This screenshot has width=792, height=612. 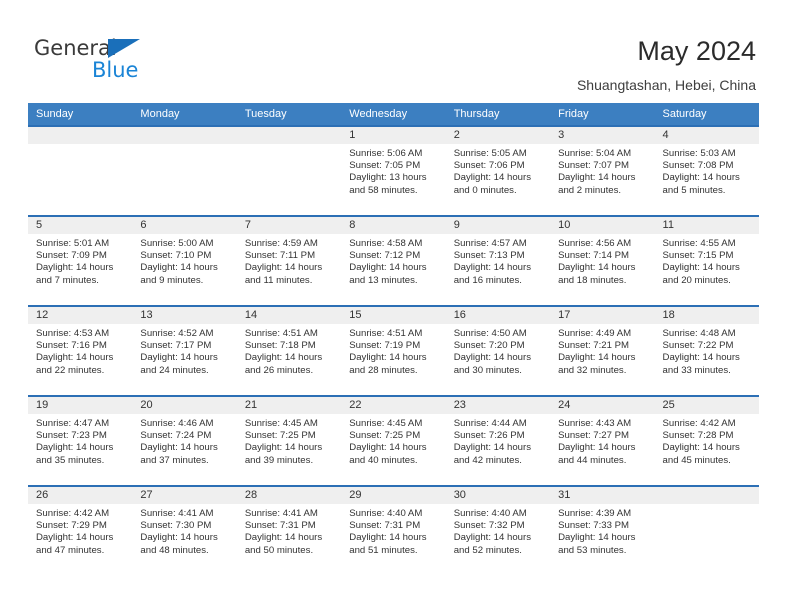 I want to click on sunset-text: Sunset: 7:09 PM, so click(x=71, y=256).